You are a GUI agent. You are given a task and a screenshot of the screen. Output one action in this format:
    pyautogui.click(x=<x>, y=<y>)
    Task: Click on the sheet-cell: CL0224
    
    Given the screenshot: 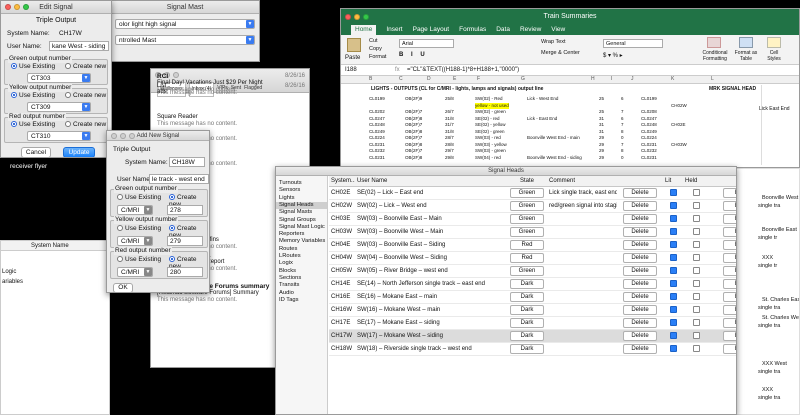 What is the action you would take?
    pyautogui.click(x=377, y=138)
    